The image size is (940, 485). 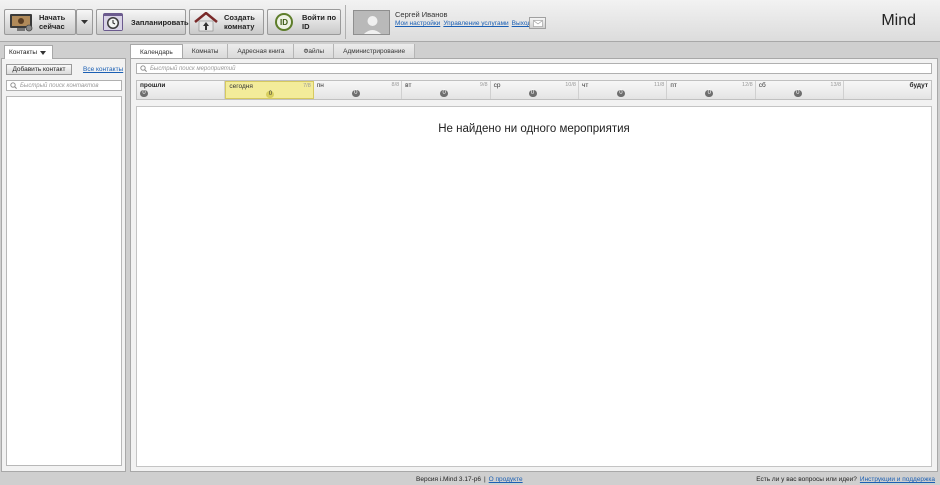 I want to click on day-date: 9/8, so click(x=483, y=85).